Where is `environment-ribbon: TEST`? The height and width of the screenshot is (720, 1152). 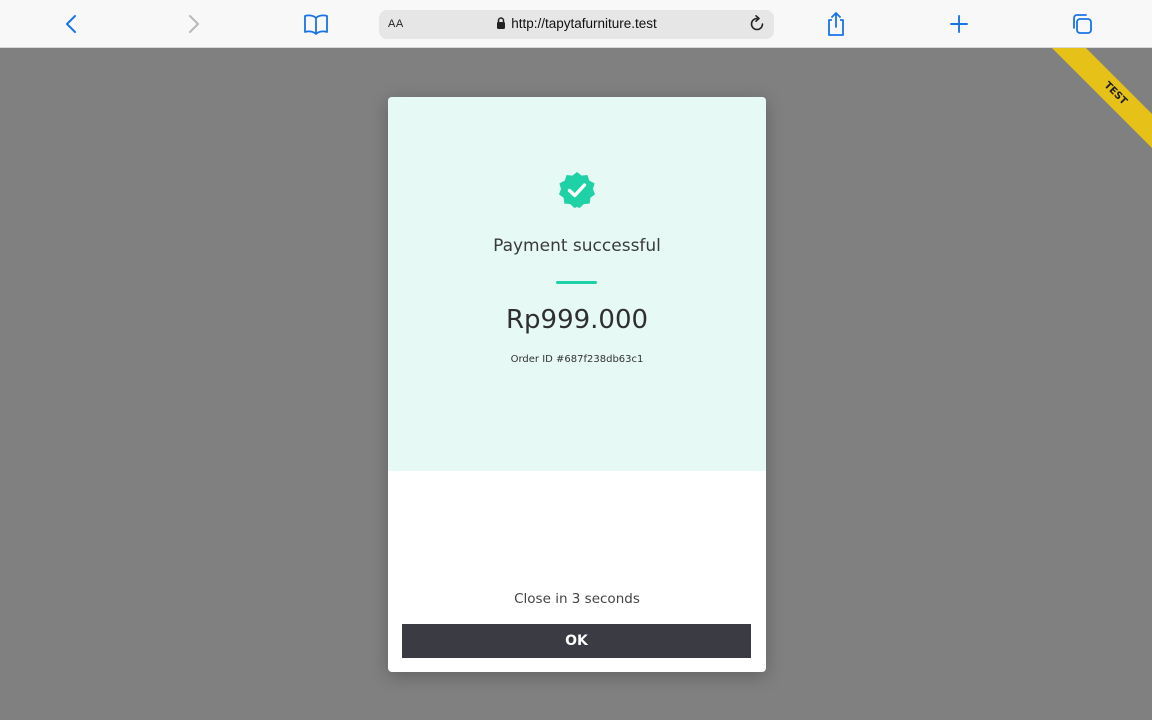 environment-ribbon: TEST is located at coordinates (1097, 103).